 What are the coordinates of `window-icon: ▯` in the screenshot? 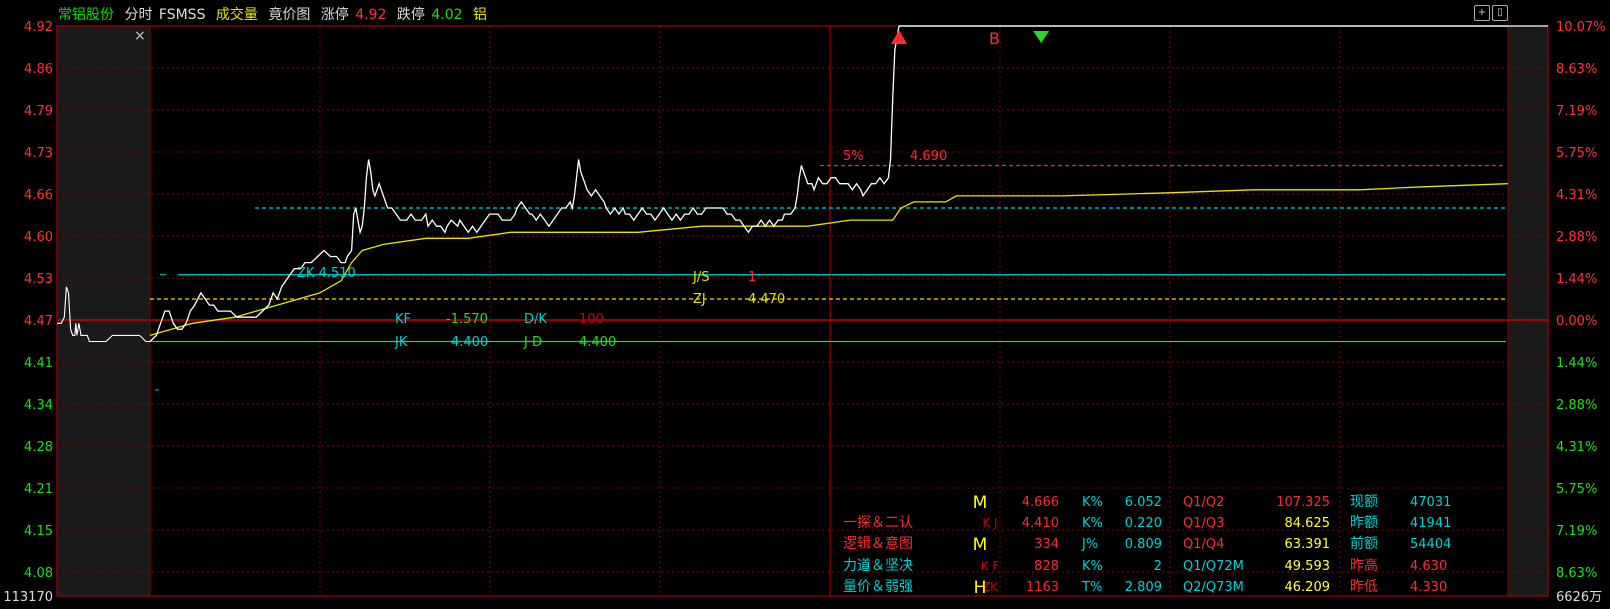 It's located at (1500, 12).